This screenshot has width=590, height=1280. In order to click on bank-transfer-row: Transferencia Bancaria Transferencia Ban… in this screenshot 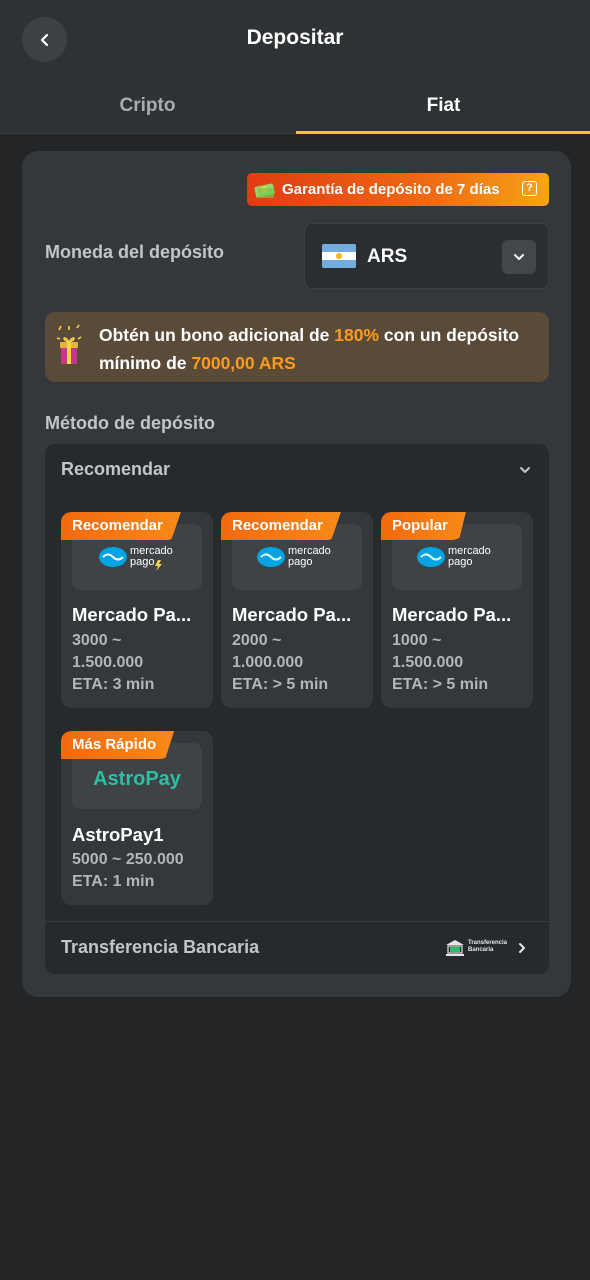, I will do `click(297, 947)`.